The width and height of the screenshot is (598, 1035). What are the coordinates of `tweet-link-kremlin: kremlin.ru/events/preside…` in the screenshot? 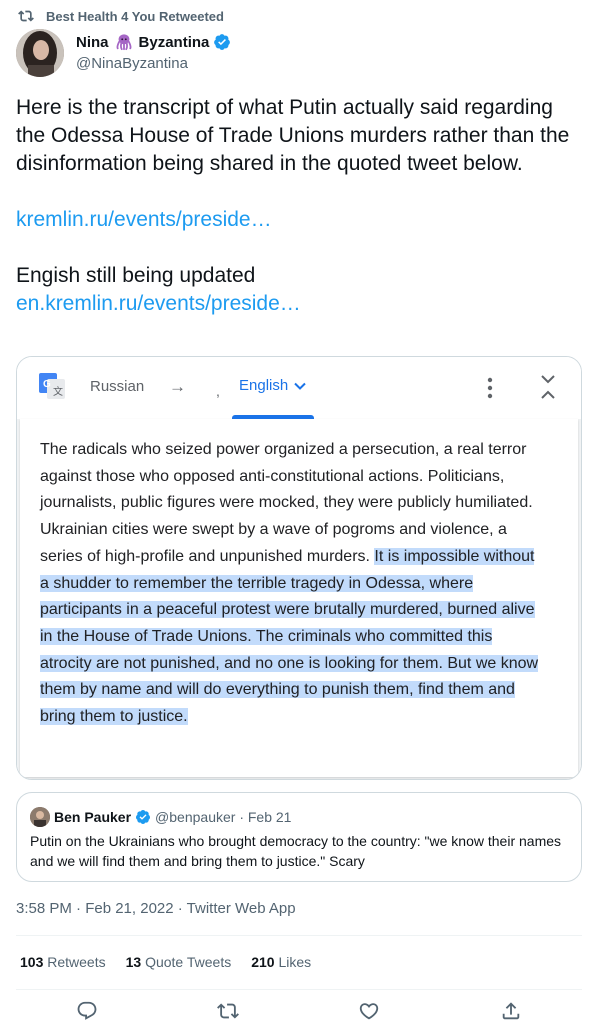 It's located at (144, 219).